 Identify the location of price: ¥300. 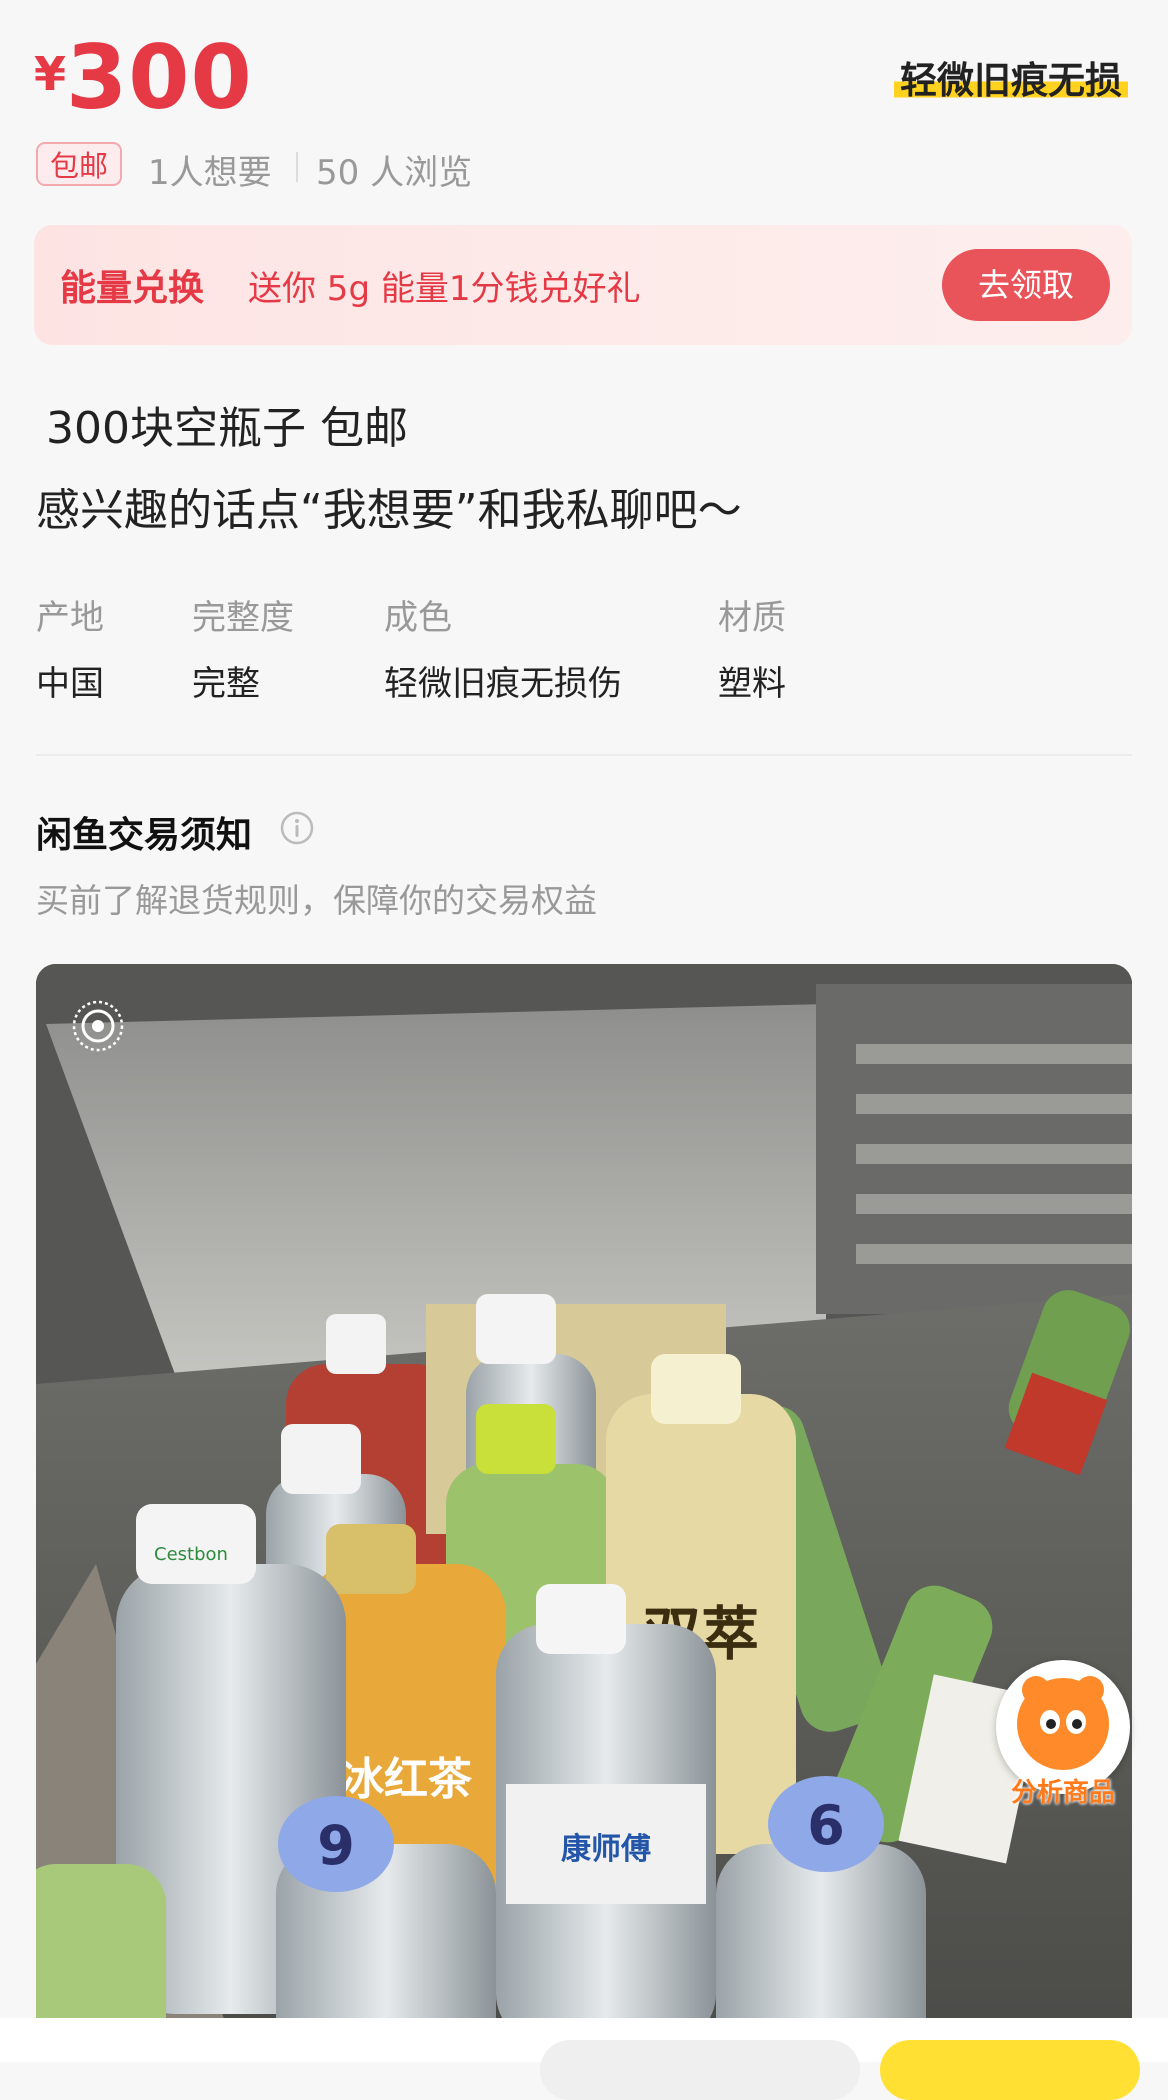
(143, 78).